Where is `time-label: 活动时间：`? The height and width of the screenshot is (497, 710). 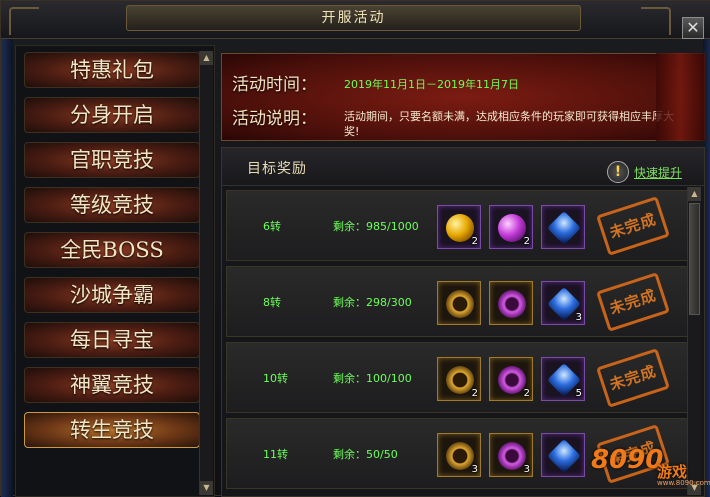 time-label: 活动时间： is located at coordinates (274, 85).